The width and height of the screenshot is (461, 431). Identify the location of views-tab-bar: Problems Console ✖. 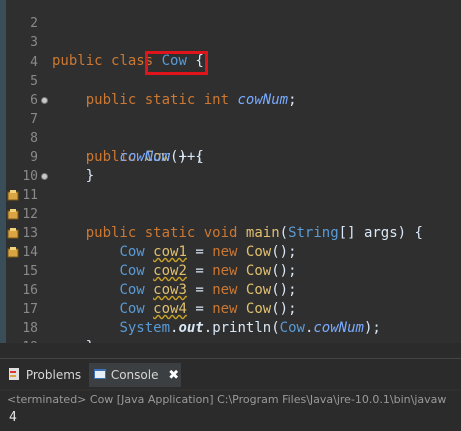
(230, 373).